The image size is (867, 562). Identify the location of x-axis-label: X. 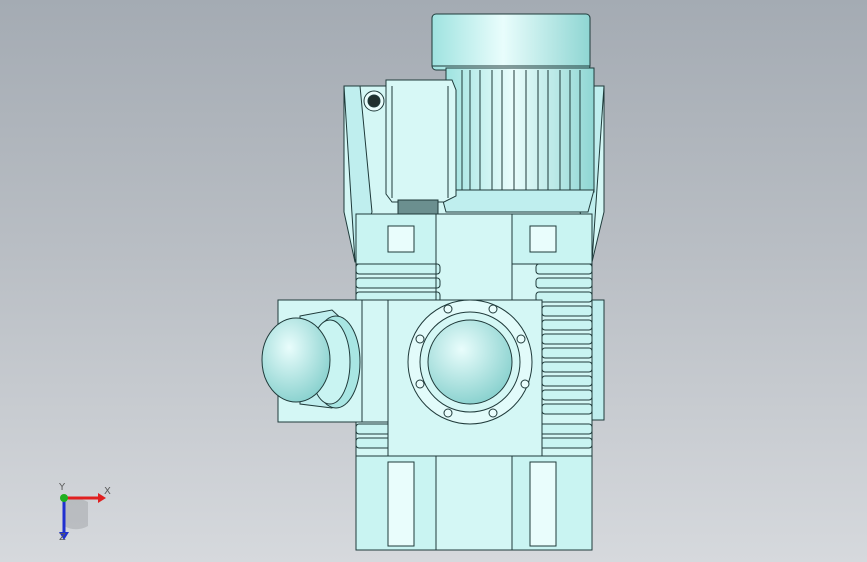
(107, 491).